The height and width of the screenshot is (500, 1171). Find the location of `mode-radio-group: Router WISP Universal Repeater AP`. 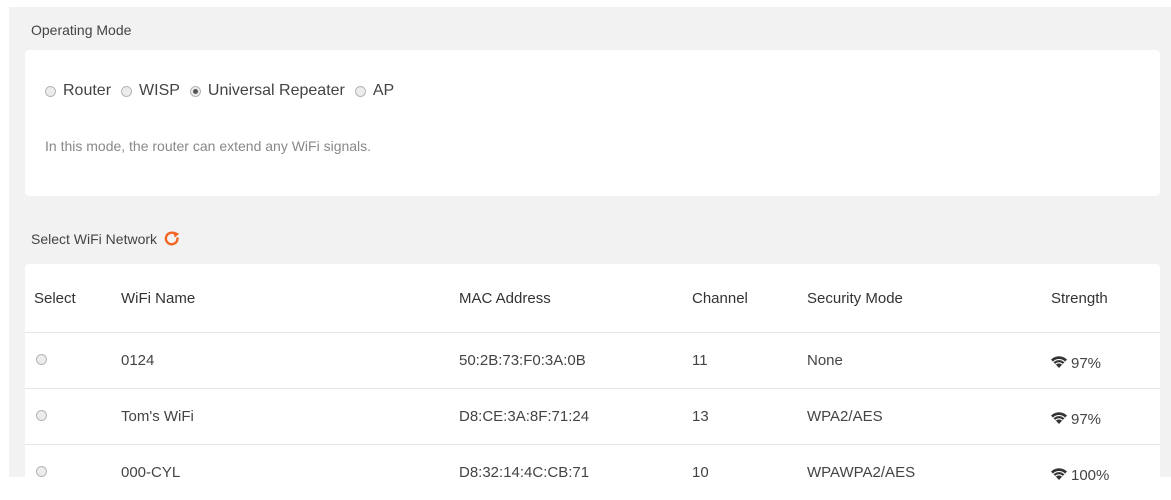

mode-radio-group: Router WISP Universal Repeater AP is located at coordinates (224, 91).